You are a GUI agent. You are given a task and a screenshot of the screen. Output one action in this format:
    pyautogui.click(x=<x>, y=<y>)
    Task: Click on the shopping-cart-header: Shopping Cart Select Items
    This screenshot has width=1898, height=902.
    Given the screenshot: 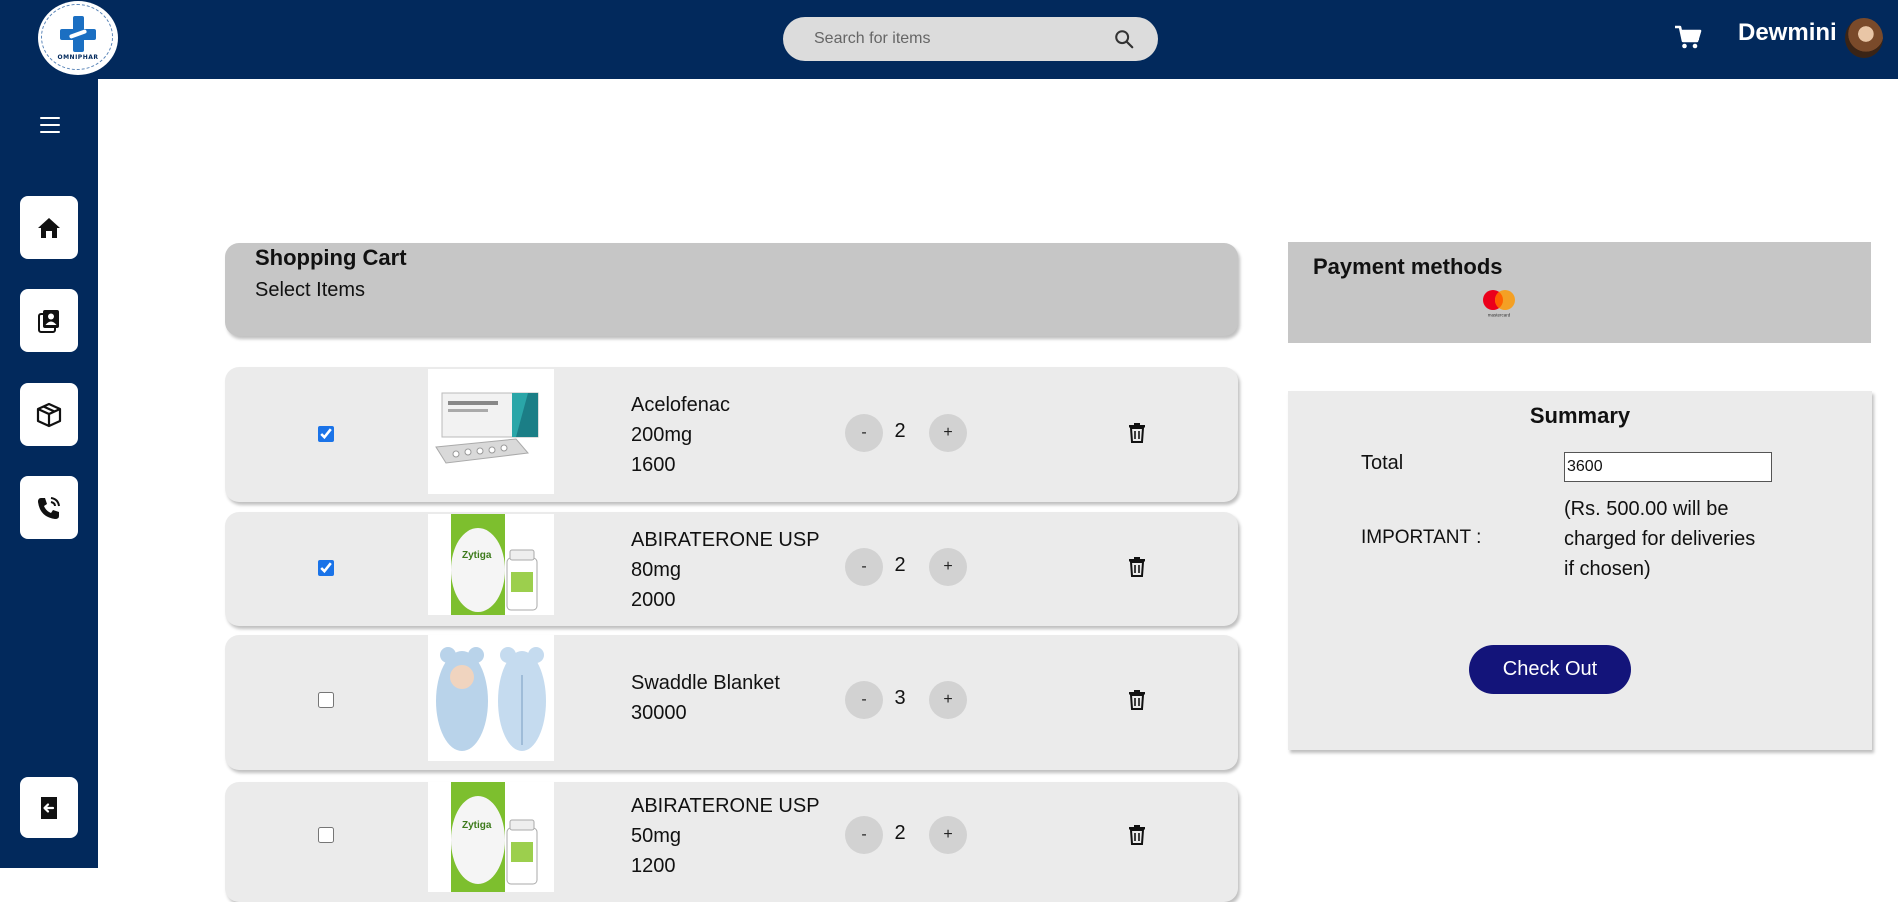 What is the action you would take?
    pyautogui.click(x=731, y=289)
    